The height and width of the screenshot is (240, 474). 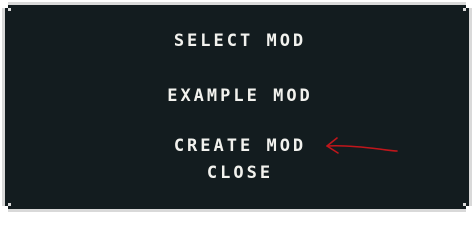 What do you see at coordinates (239, 96) in the screenshot?
I see `example-mod-option: EXAMPLE MOD` at bounding box center [239, 96].